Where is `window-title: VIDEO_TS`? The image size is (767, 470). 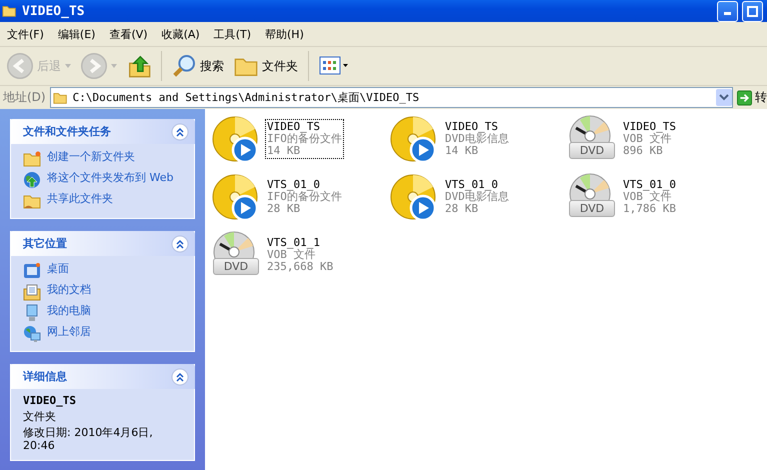 window-title: VIDEO_TS is located at coordinates (54, 11).